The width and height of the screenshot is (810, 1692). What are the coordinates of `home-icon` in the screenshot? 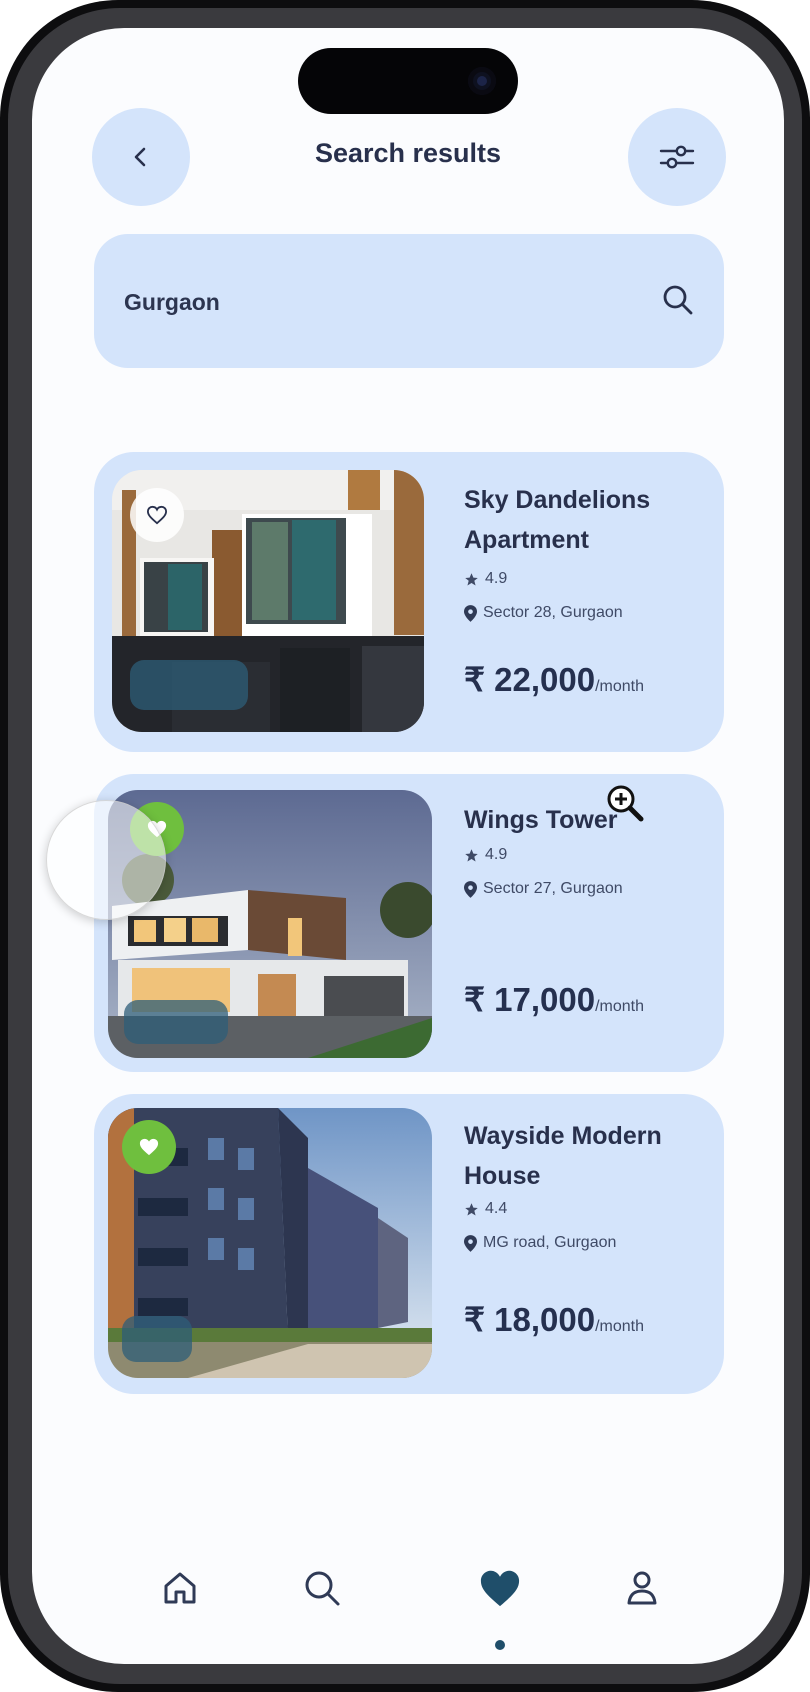 It's located at (180, 1588).